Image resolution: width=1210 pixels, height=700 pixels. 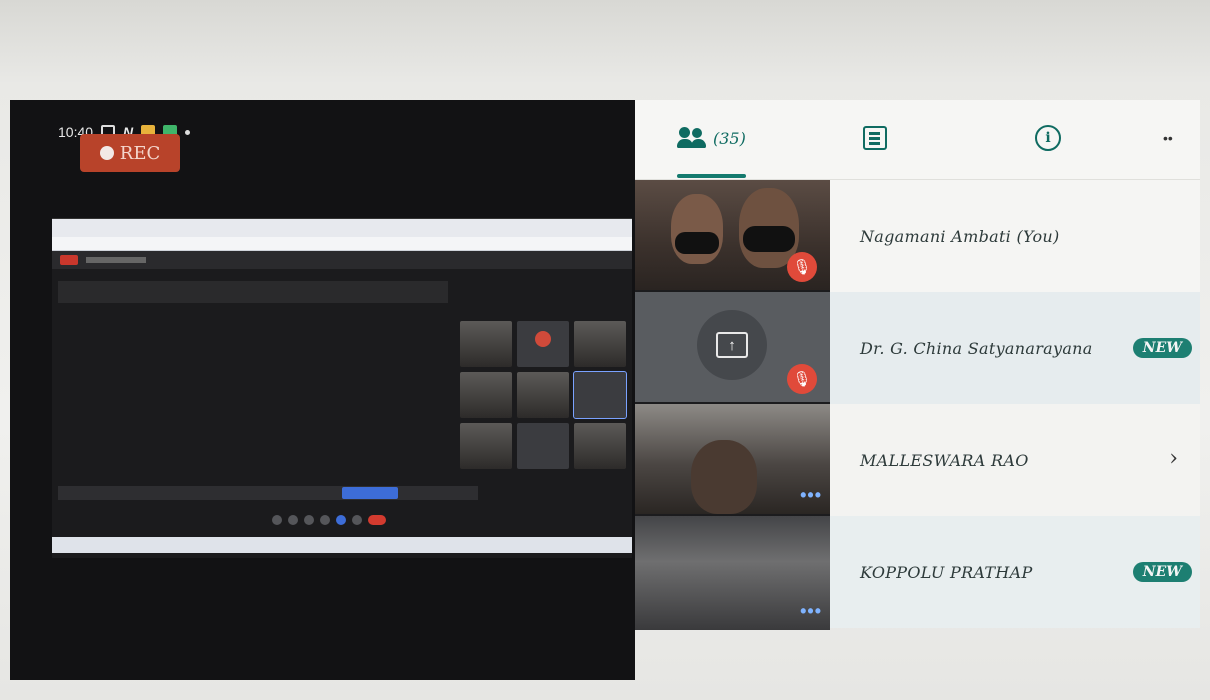 I want to click on active-tab-indicator, so click(x=711, y=176).